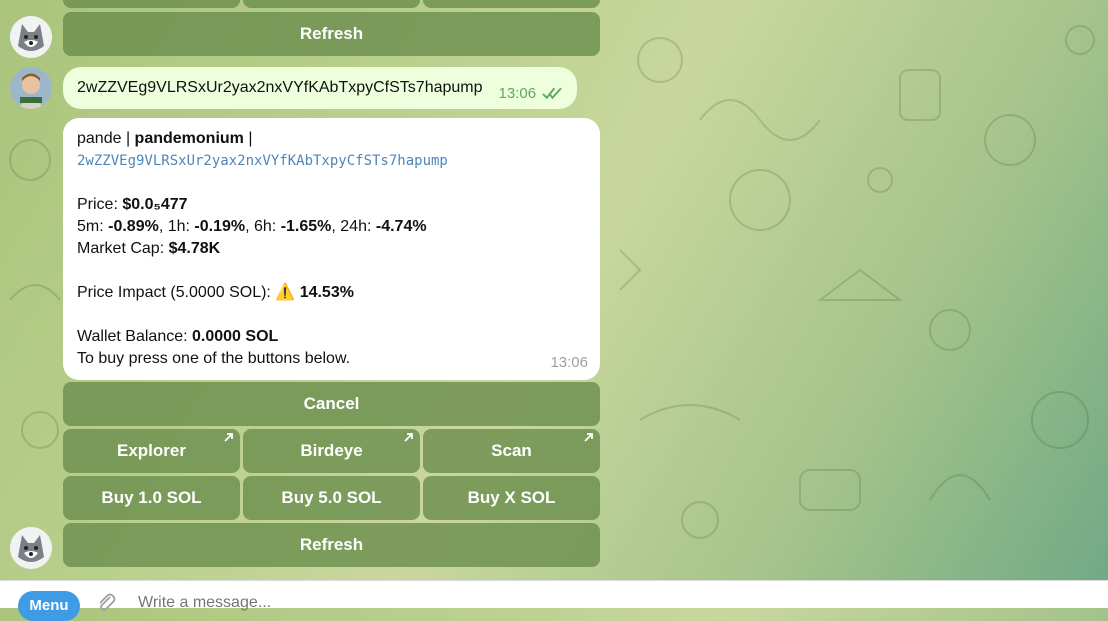 This screenshot has height=621, width=1108. Describe the element at coordinates (331, 498) in the screenshot. I see `buy-5-sol-button: Buy 5.0 SOL` at that location.